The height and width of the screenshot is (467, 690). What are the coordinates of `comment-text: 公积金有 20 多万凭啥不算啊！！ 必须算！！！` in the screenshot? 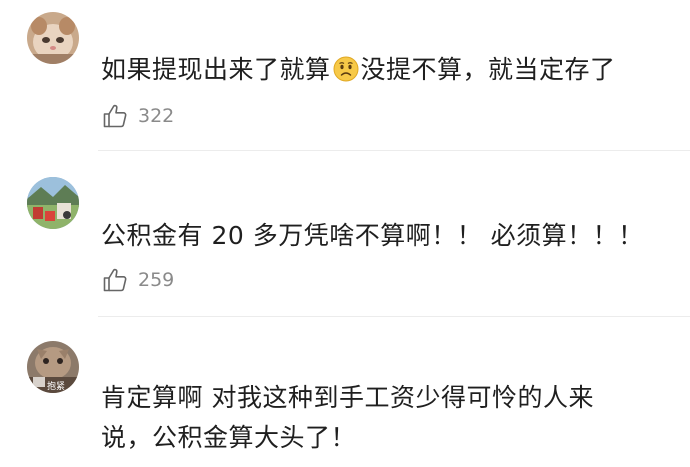 It's located at (372, 235).